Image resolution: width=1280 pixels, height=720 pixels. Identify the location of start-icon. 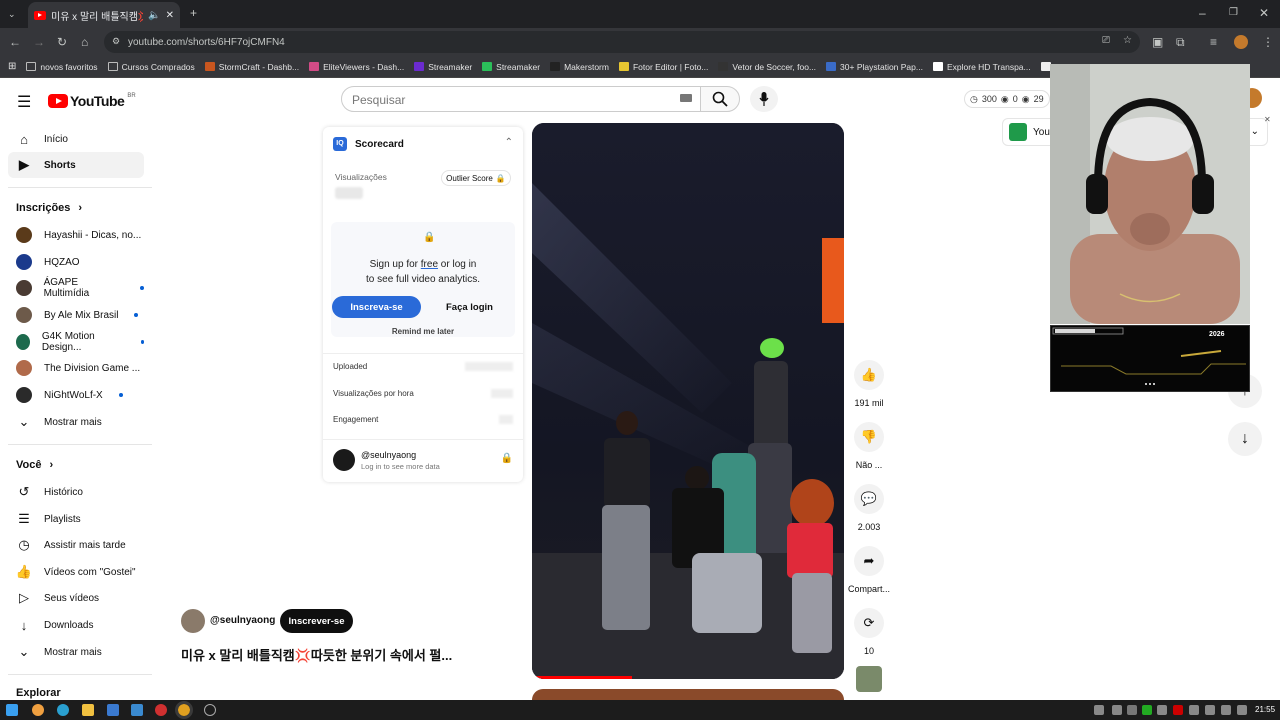
(12, 710).